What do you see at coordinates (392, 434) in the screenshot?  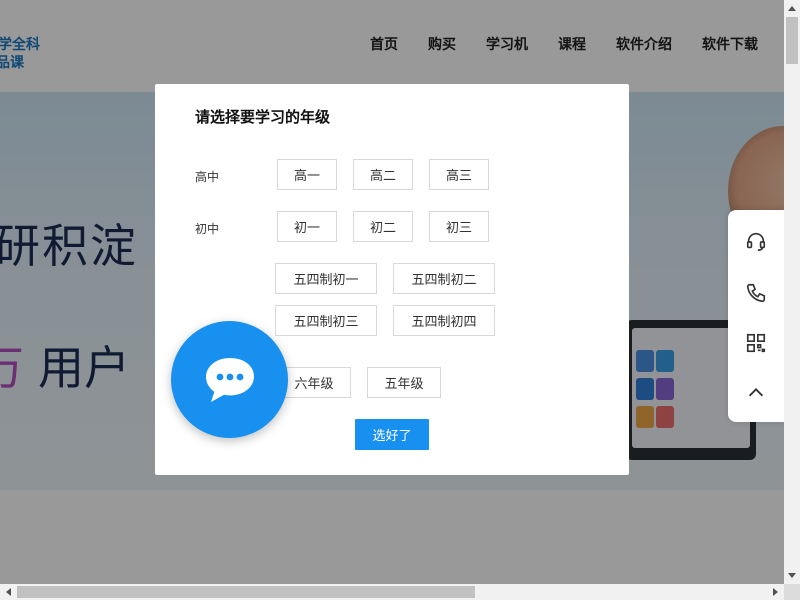 I see `confirm-button: 选好了` at bounding box center [392, 434].